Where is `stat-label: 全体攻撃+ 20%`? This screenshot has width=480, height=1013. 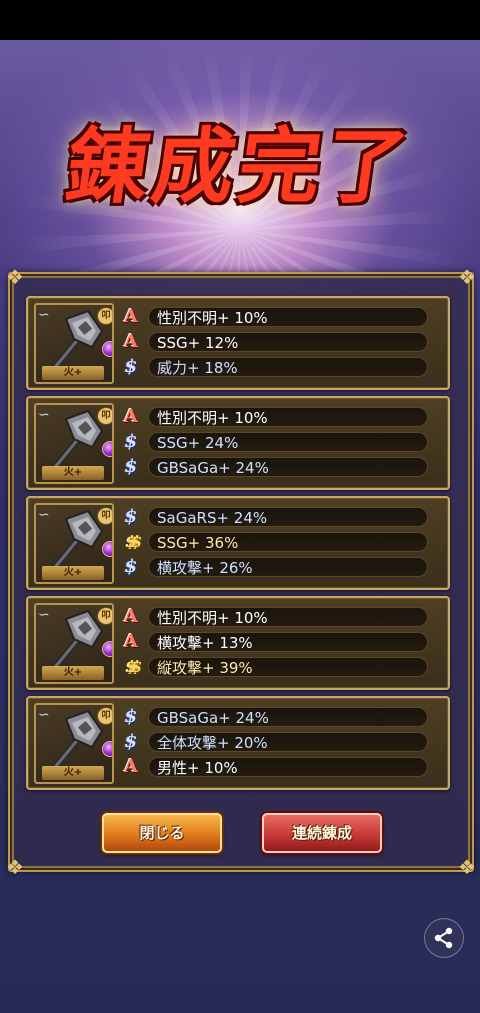 stat-label: 全体攻撃+ 20% is located at coordinates (288, 742).